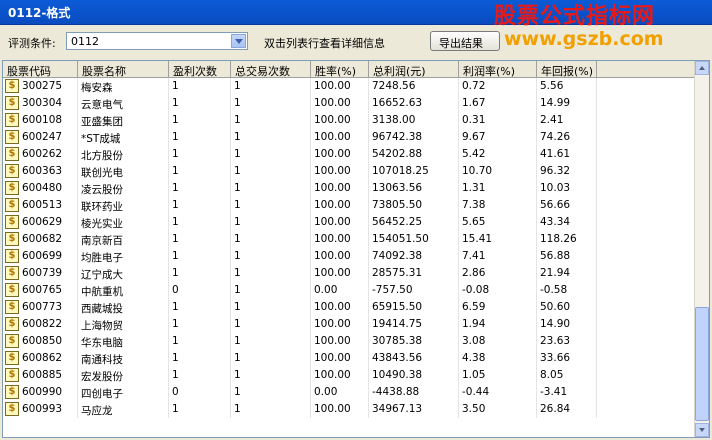  Describe the element at coordinates (567, 171) in the screenshot. I see `table-cell: 96.32` at that location.